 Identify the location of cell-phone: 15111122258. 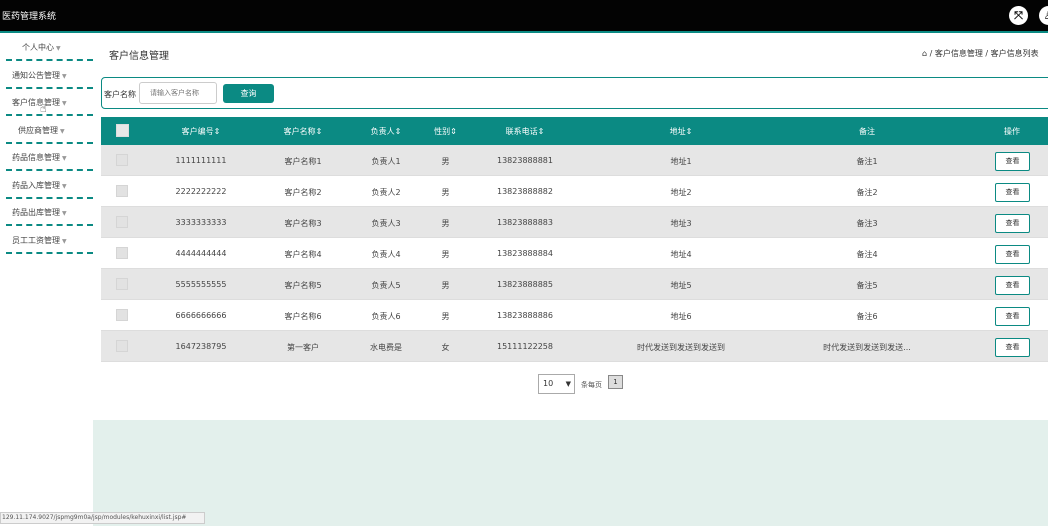
(525, 346).